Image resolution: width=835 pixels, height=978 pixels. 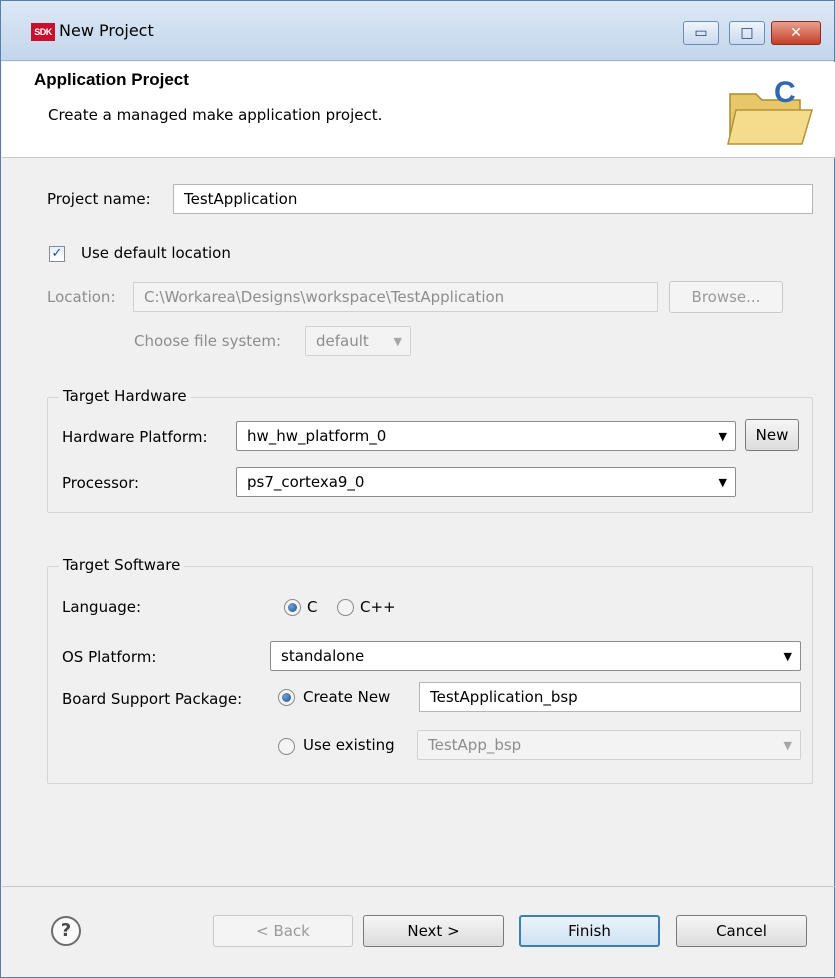 I want to click on project-name-label: Project name:, so click(x=99, y=199).